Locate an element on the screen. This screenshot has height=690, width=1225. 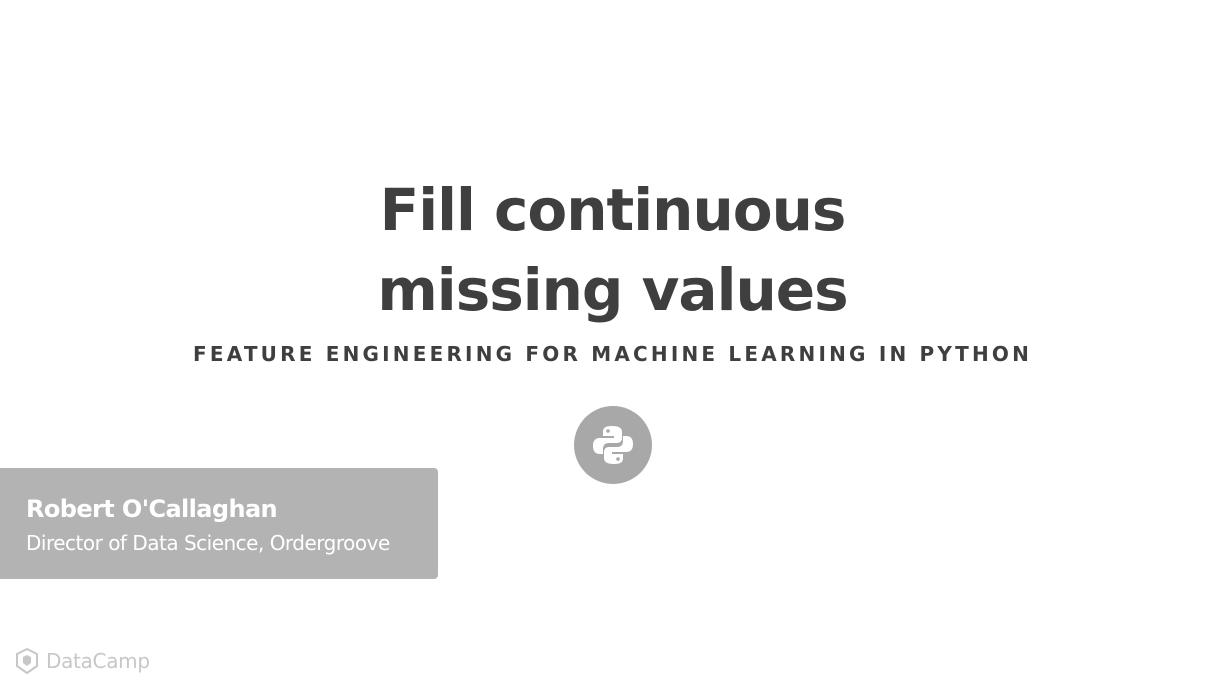
author-name: Robert O'Callaghan is located at coordinates (152, 509).